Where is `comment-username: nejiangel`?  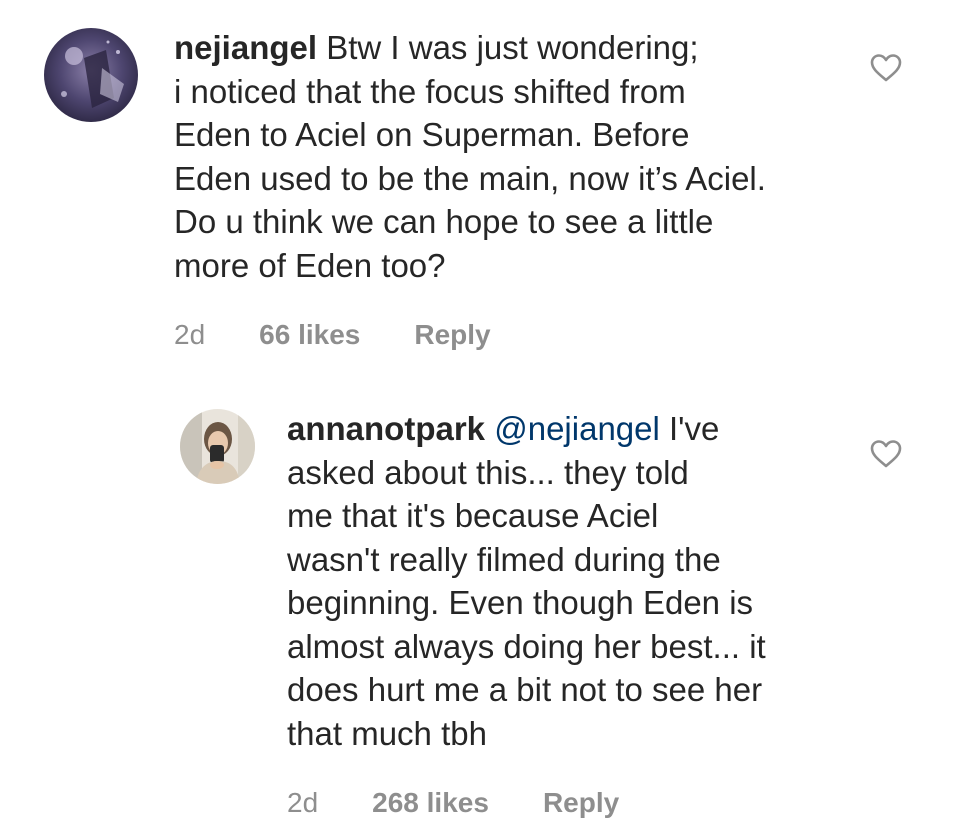
comment-username: nejiangel is located at coordinates (245, 47).